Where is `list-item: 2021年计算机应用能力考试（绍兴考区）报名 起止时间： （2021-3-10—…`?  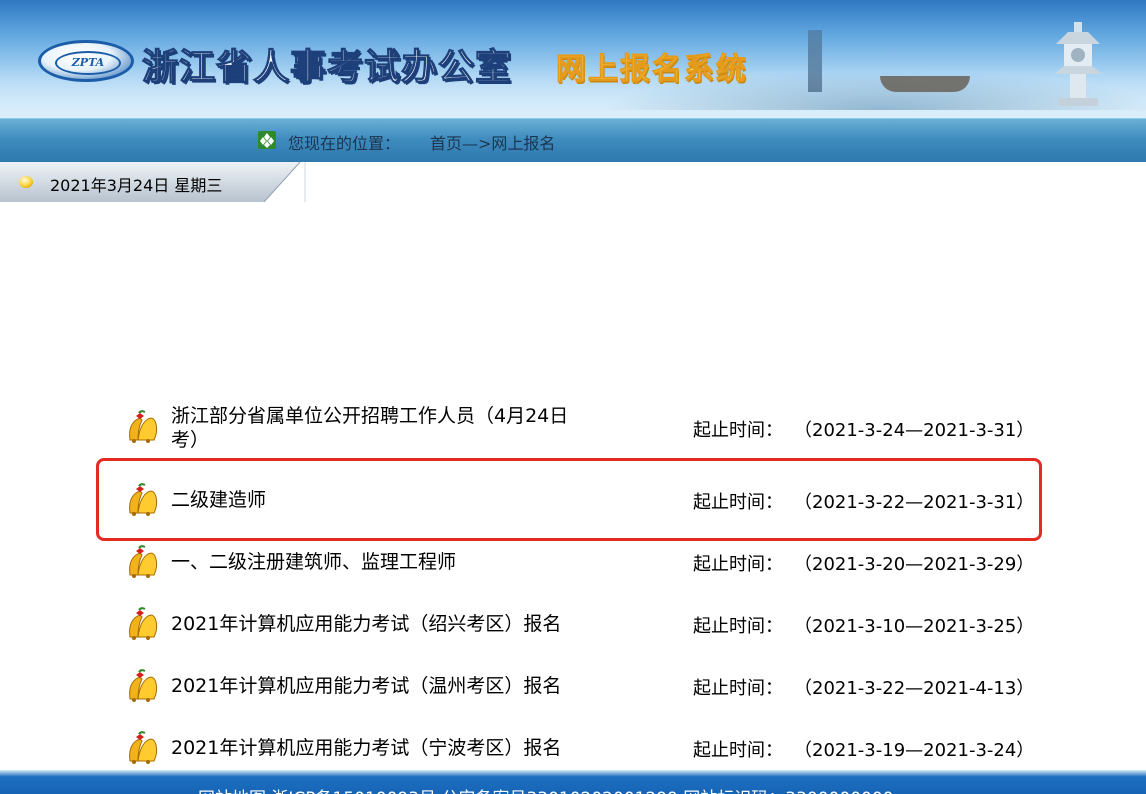 list-item: 2021年计算机应用能力考试（绍兴考区）报名 起止时间： （2021-3-10—… is located at coordinates (579, 624).